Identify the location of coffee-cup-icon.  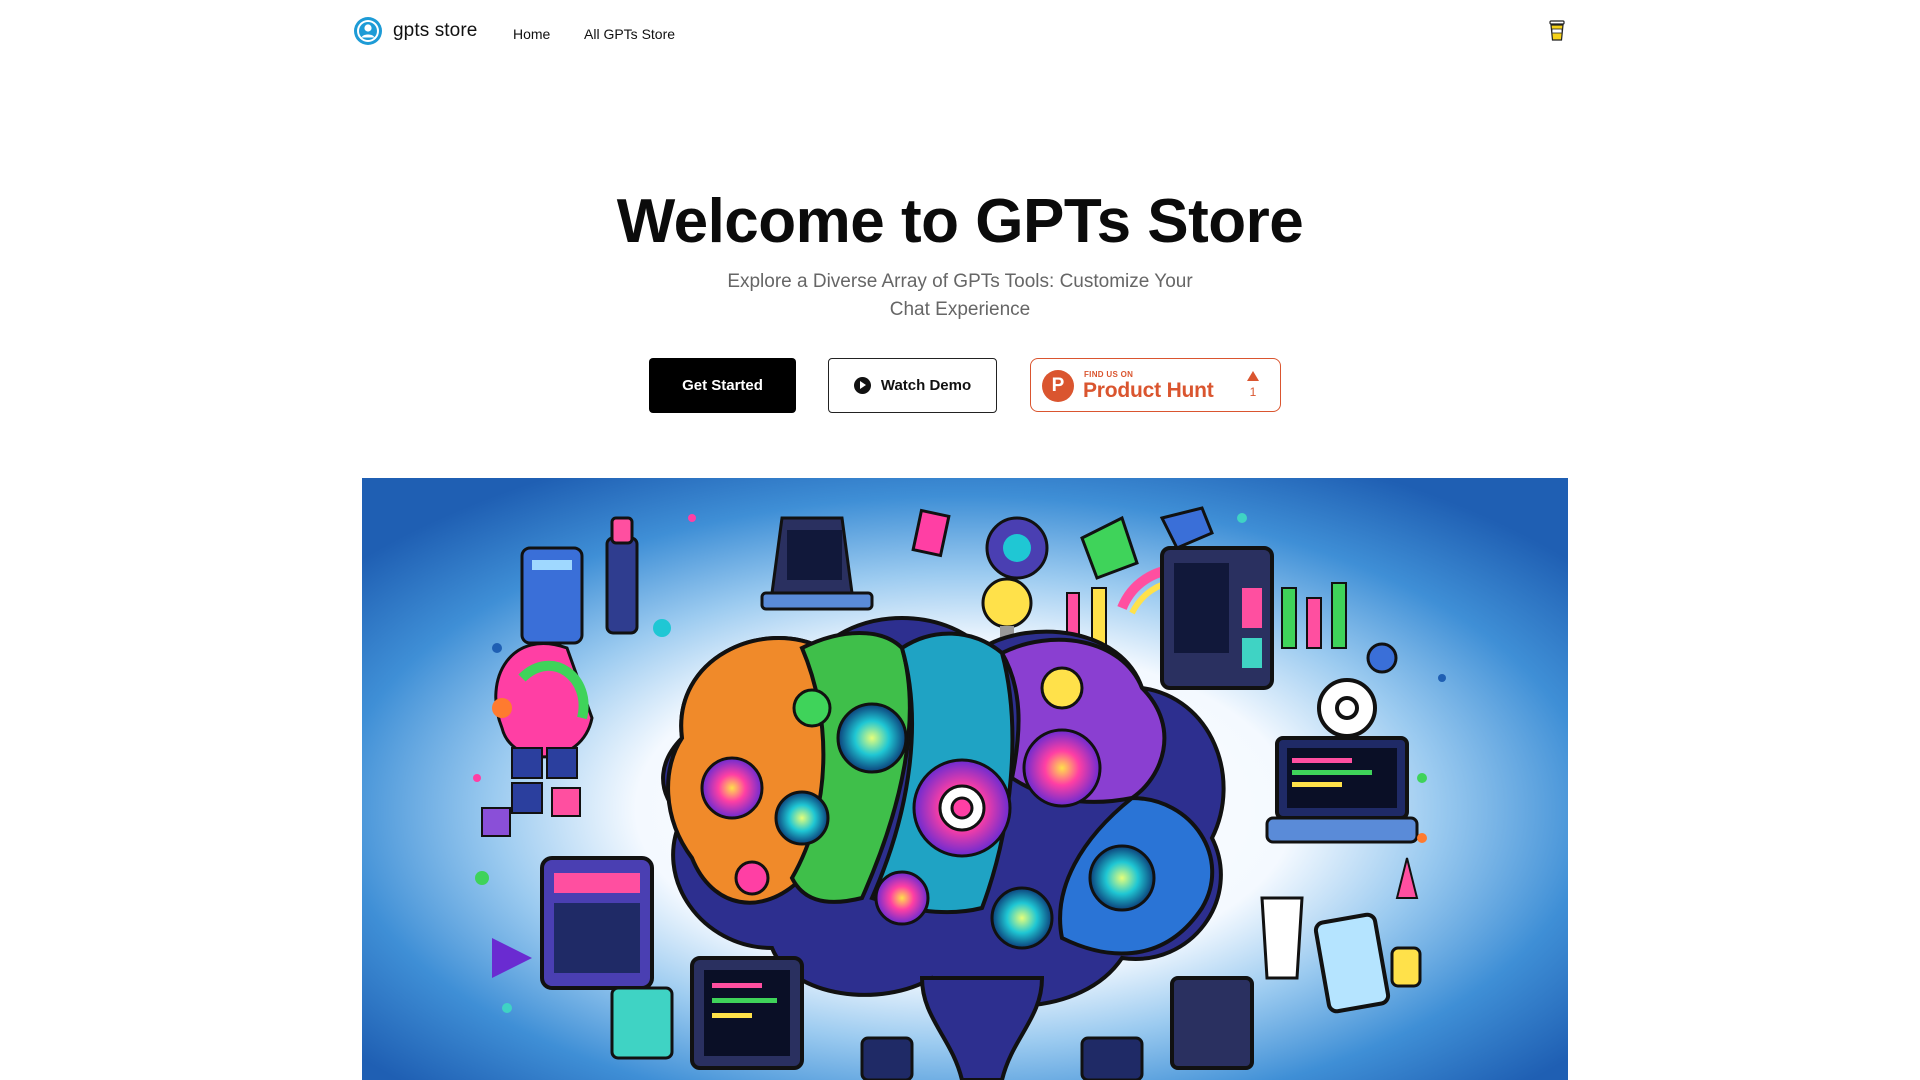
(1557, 31).